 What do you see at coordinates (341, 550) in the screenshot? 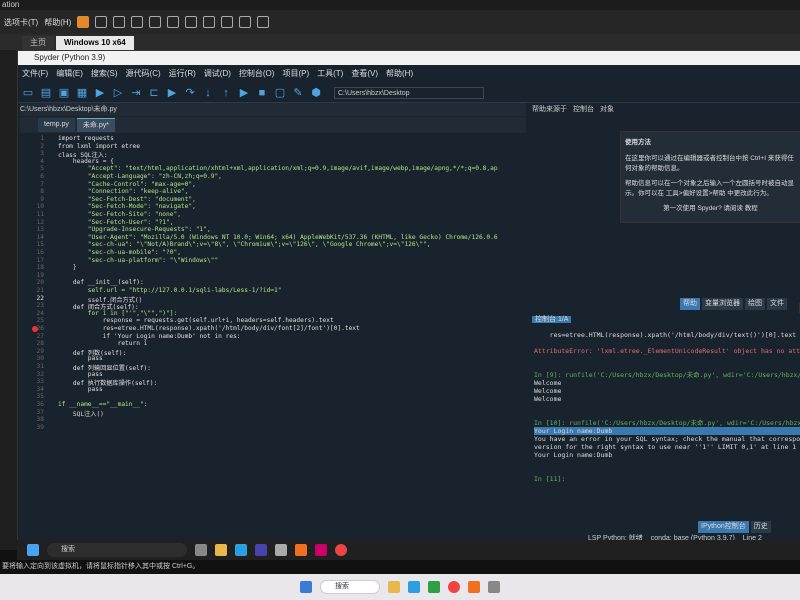
I see `chrome-icon` at bounding box center [341, 550].